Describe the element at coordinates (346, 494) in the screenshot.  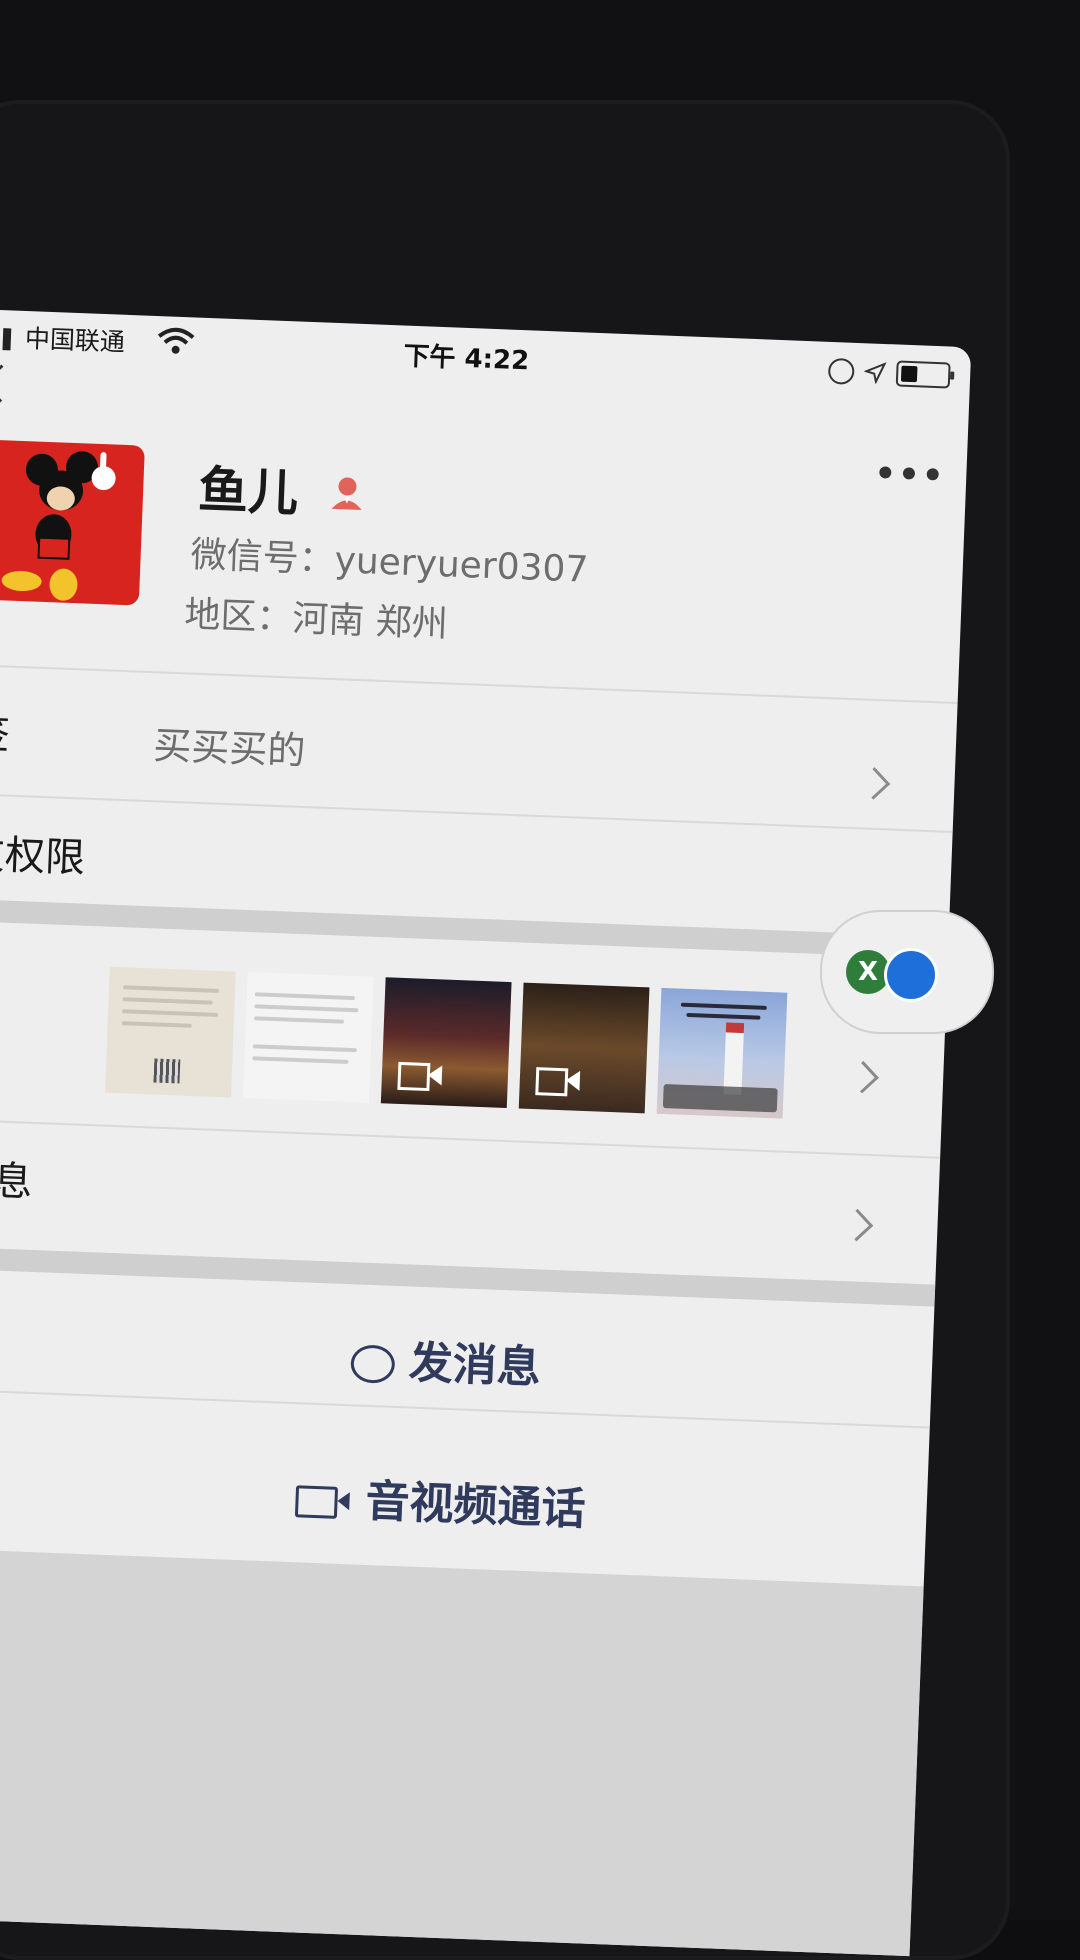
I see `female-icon` at that location.